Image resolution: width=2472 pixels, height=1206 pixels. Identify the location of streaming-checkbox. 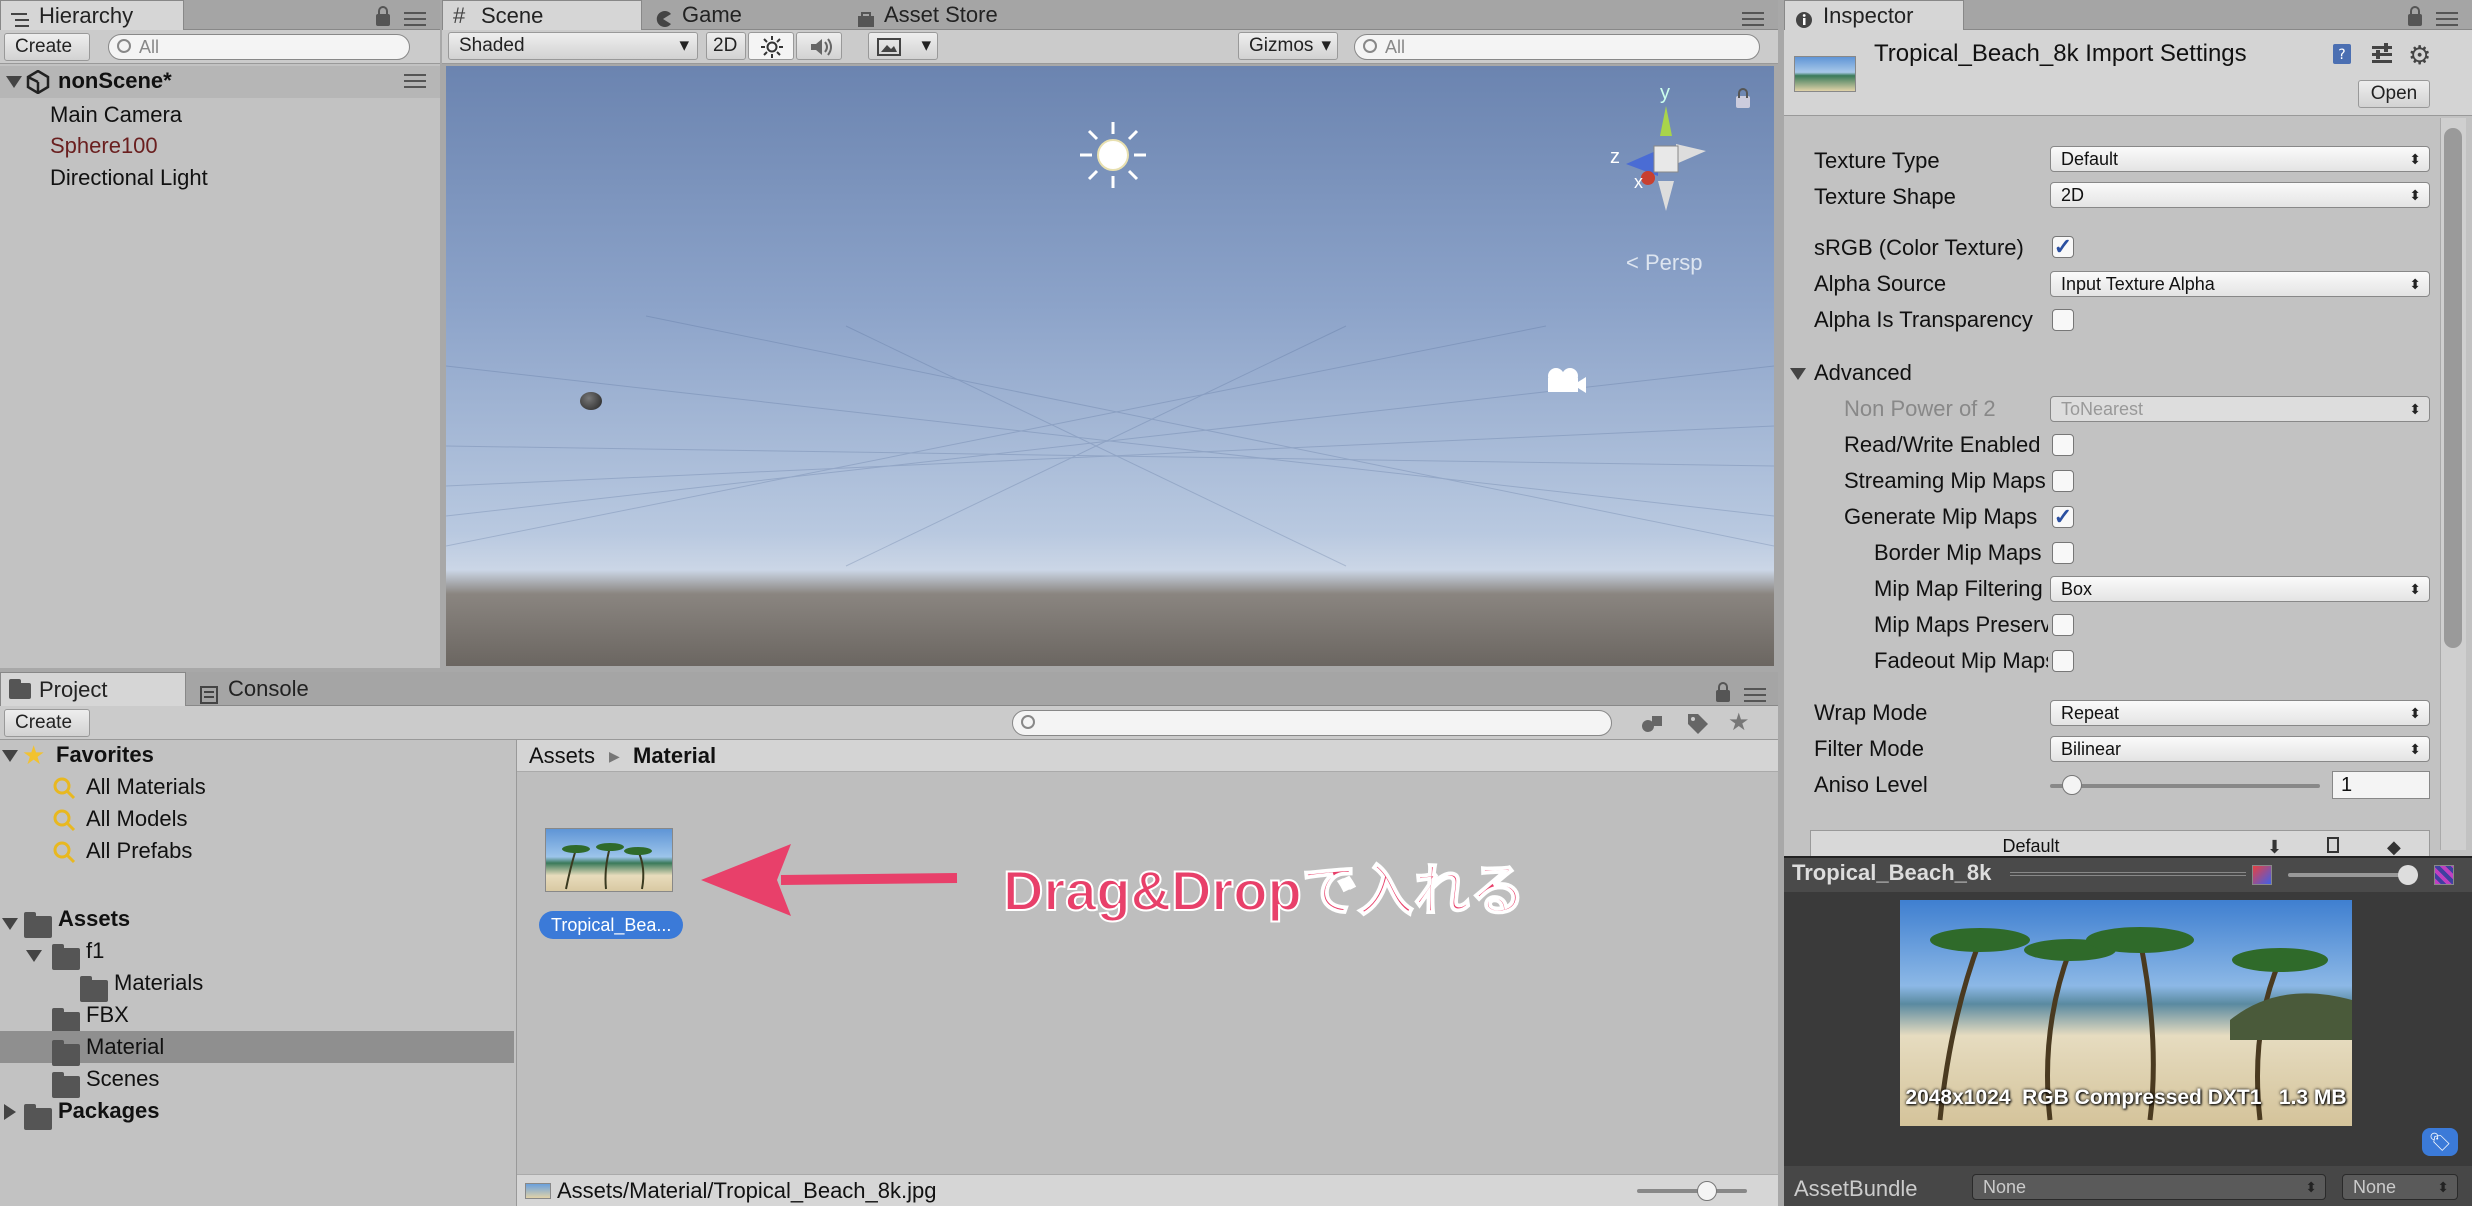
(2063, 481).